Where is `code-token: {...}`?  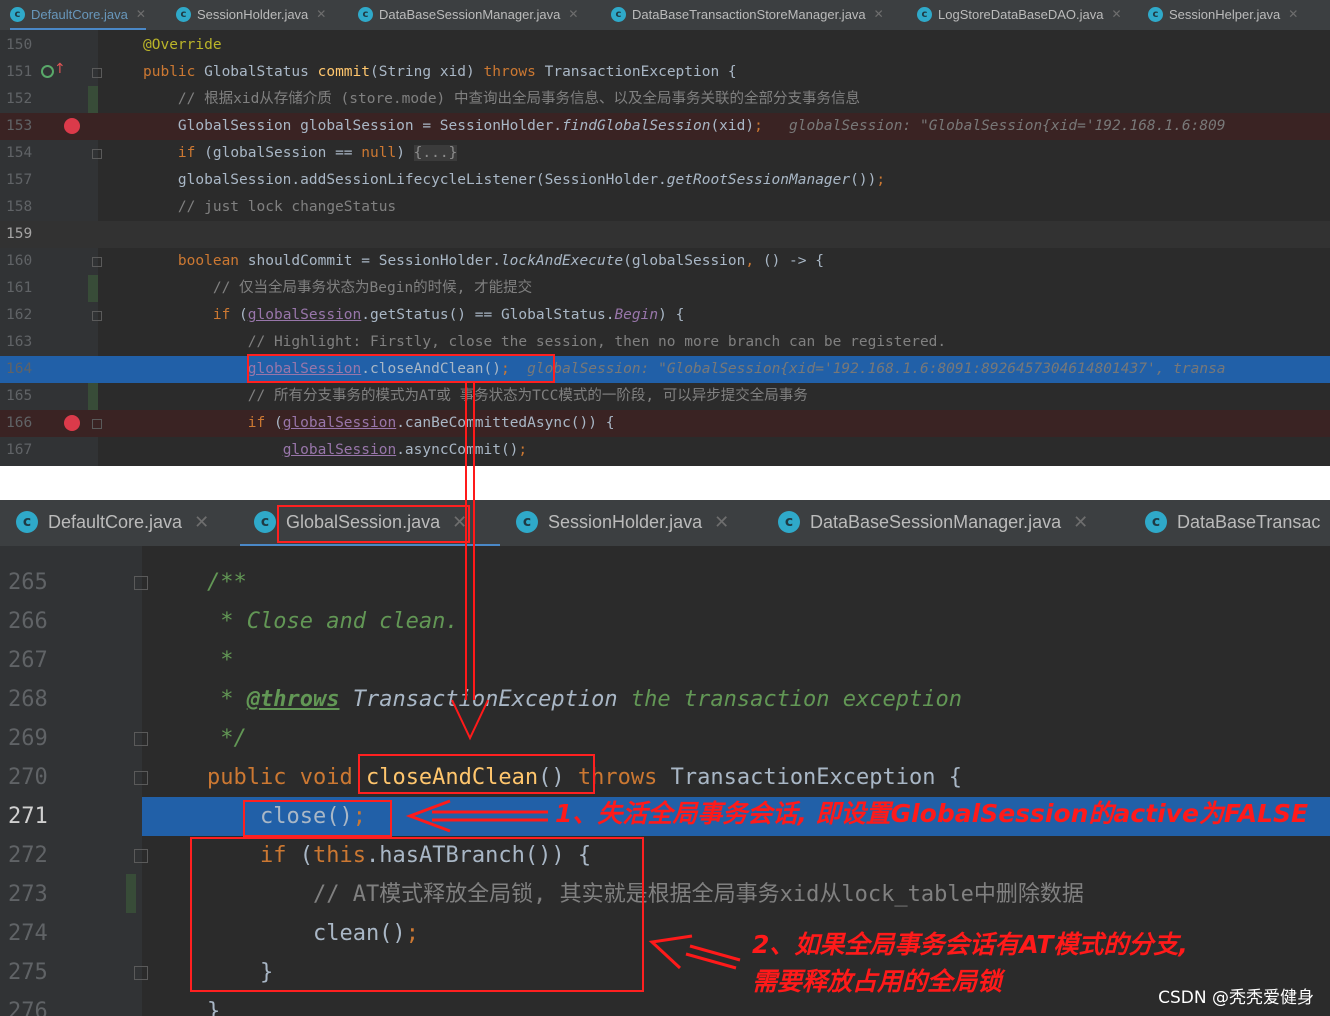
code-token: {...} is located at coordinates (435, 153).